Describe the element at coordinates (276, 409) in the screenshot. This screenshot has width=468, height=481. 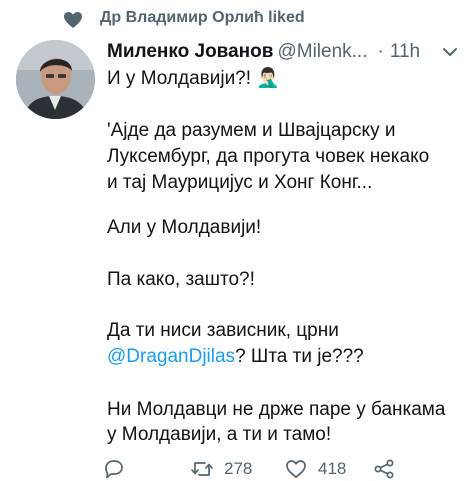
I see `tweet-line: Ни Молдавци не држе паре у банкама` at that location.